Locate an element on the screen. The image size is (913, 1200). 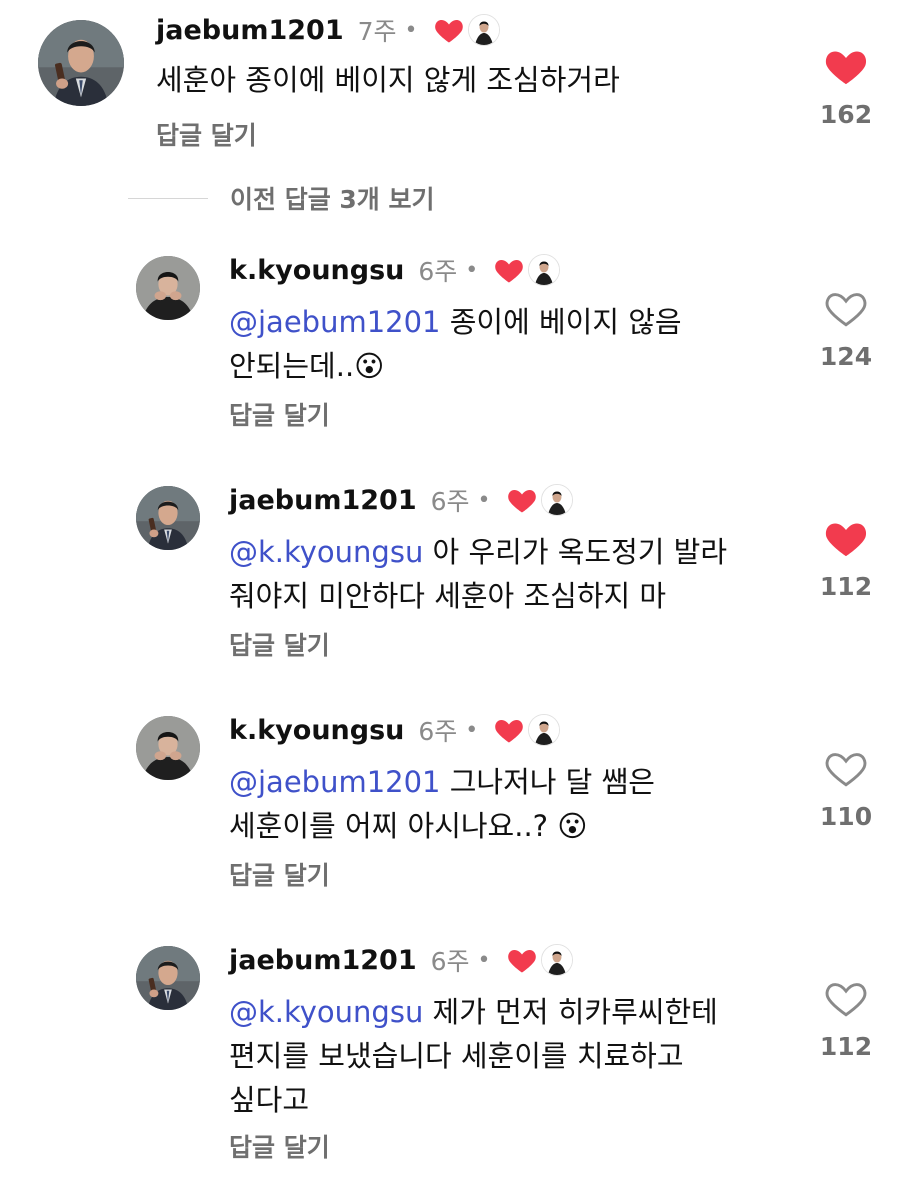
comment-body-line2: 편지를 보냈습니다 세훈이를 치료하고 is located at coordinates (456, 1056).